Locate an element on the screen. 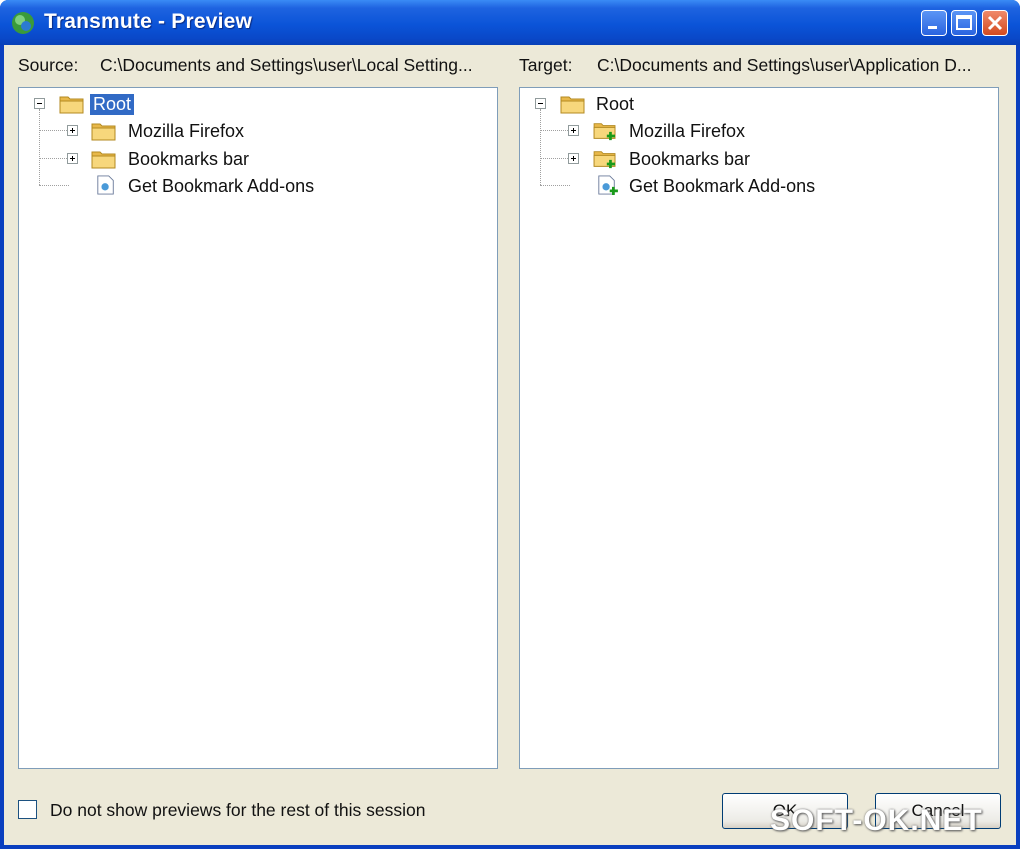  title-bar: Transmute - Preview is located at coordinates (510, 22).